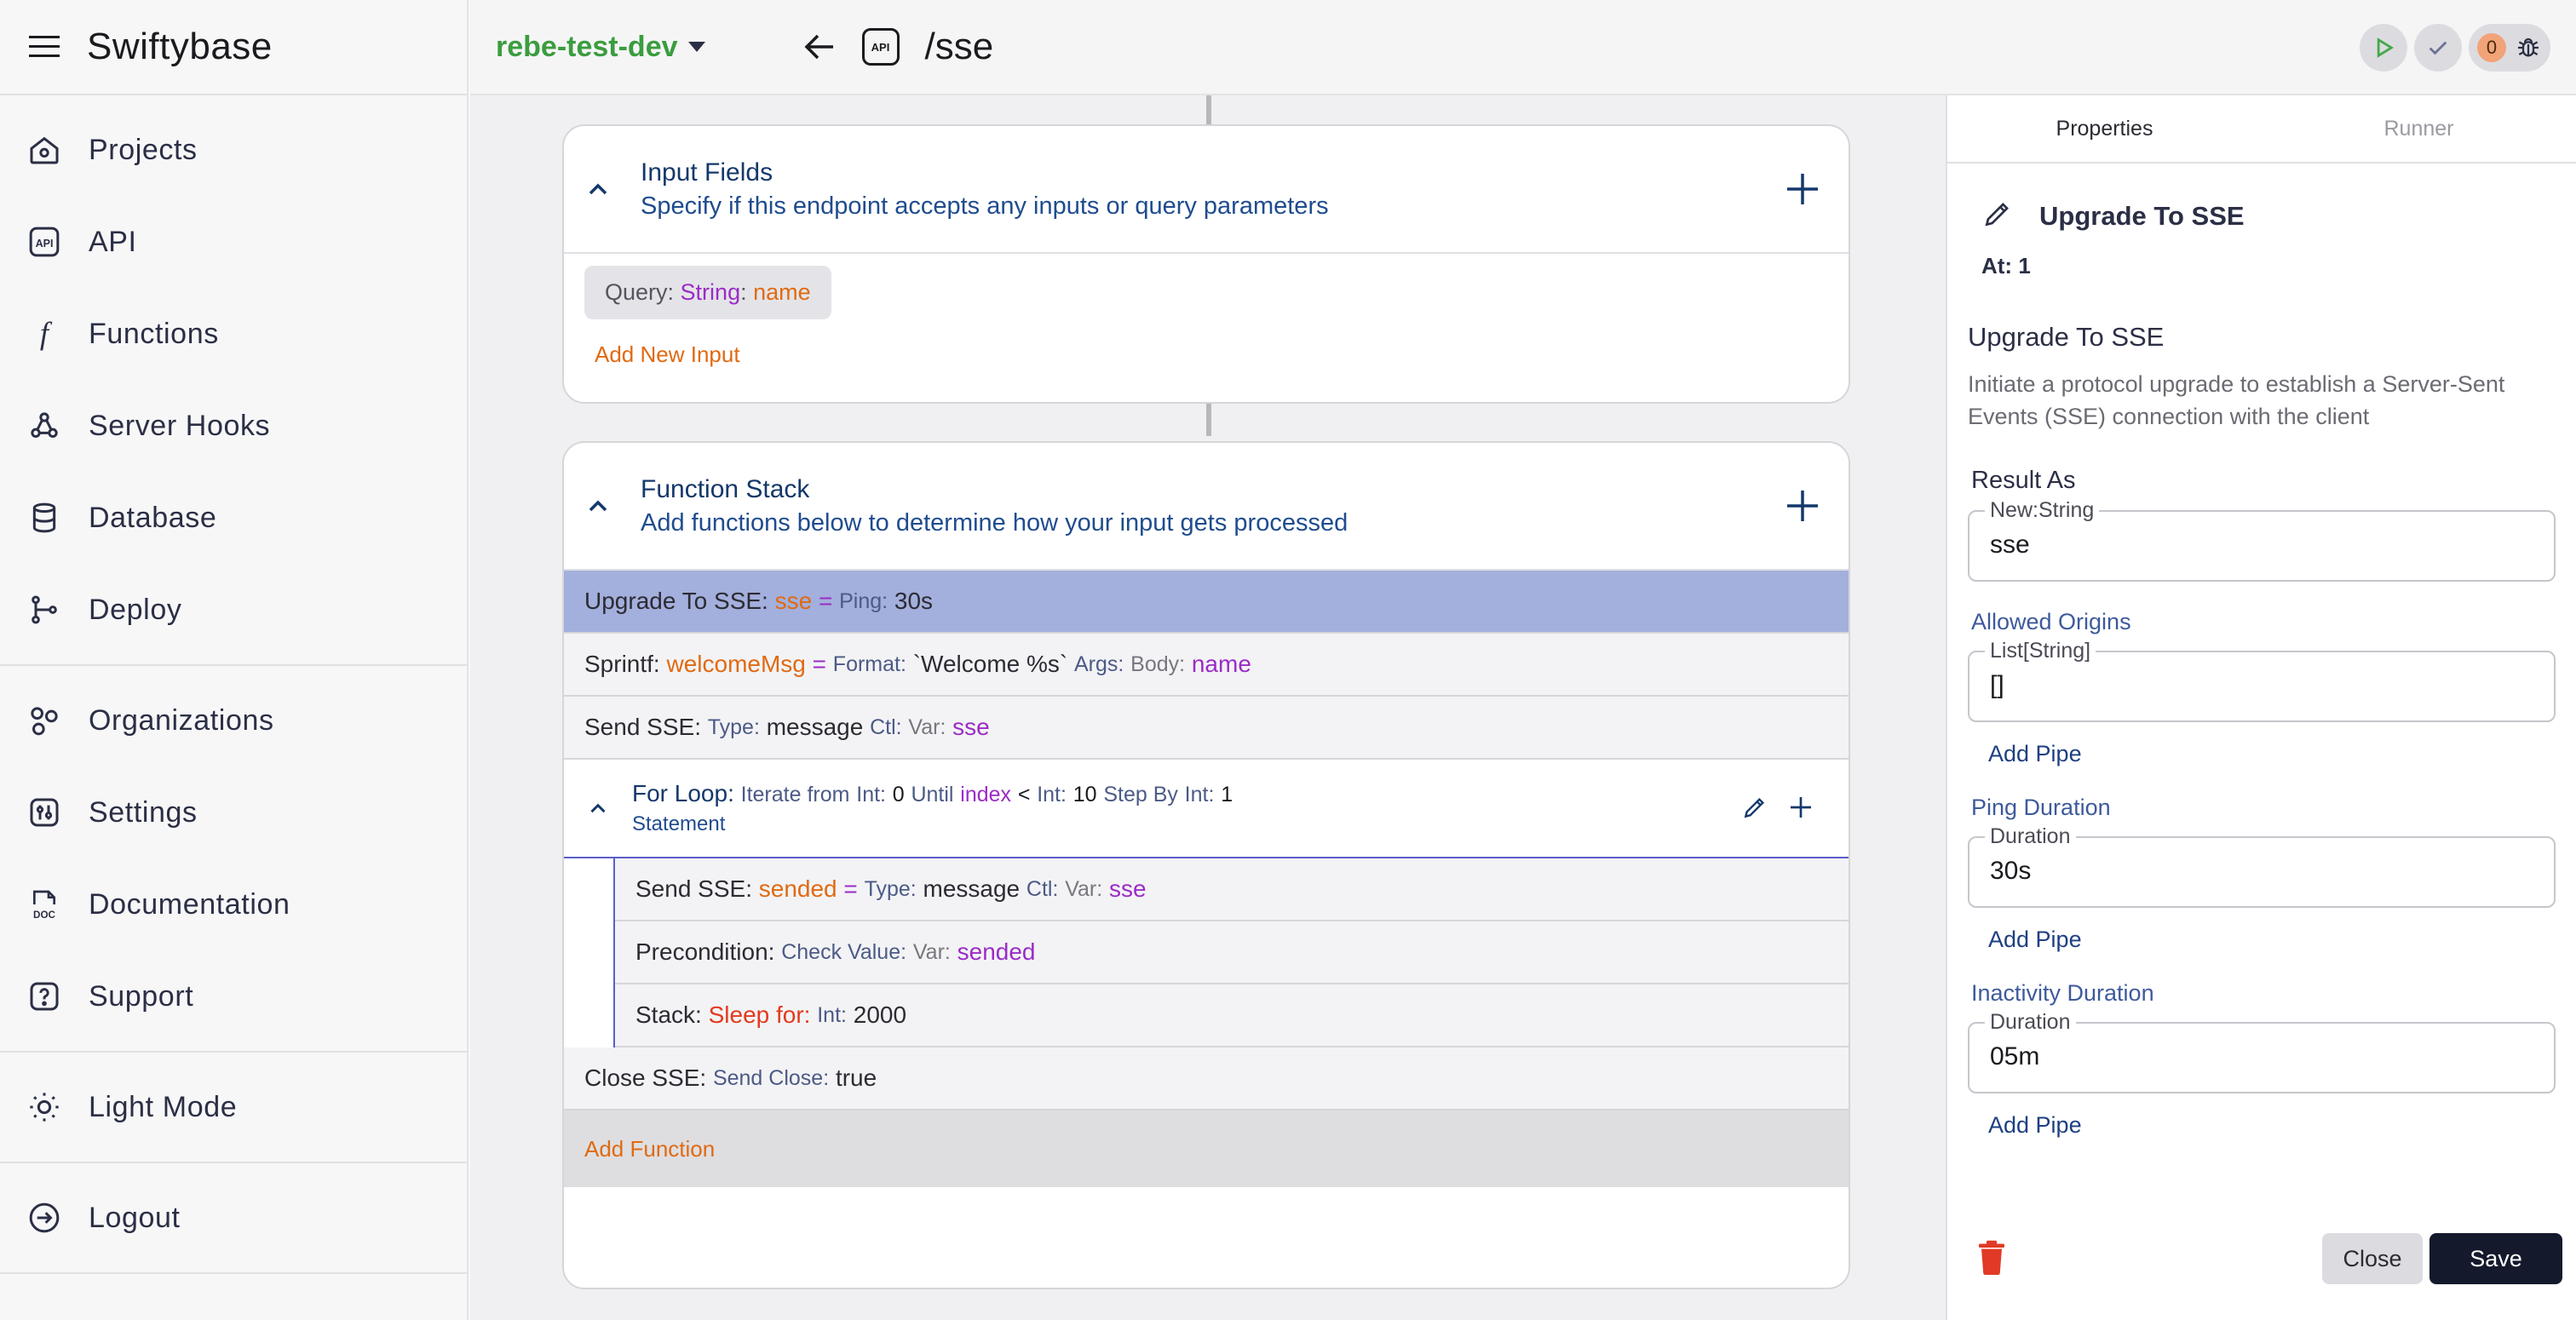  Describe the element at coordinates (2104, 128) in the screenshot. I see `tab-properties: Properties` at that location.